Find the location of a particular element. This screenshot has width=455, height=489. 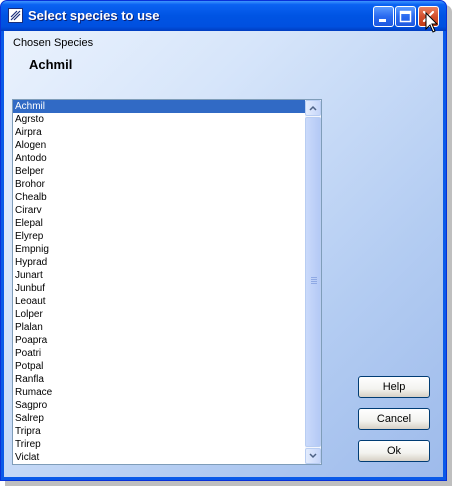

list-item: Ranfla is located at coordinates (159, 379).